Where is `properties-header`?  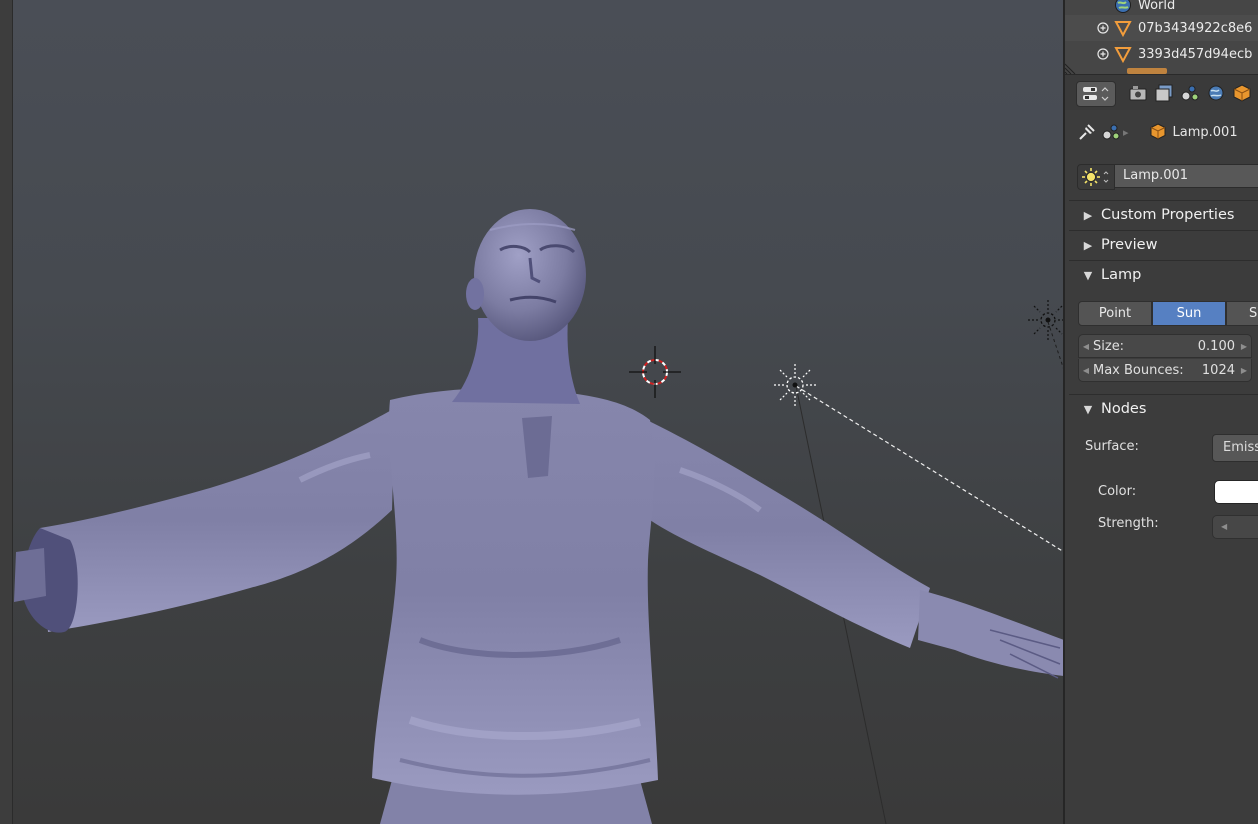 properties-header is located at coordinates (1161, 92).